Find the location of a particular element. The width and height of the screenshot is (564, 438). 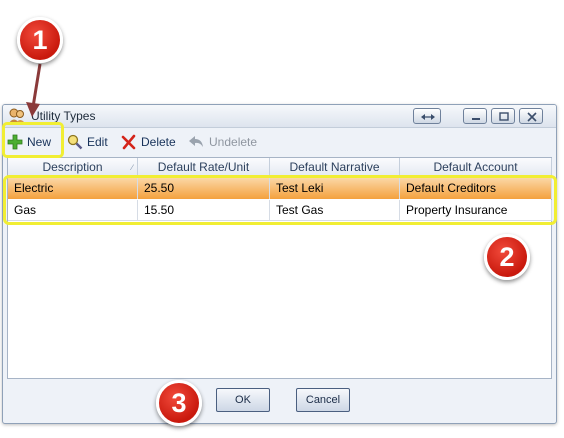

edit-button: Edit is located at coordinates (87, 142).